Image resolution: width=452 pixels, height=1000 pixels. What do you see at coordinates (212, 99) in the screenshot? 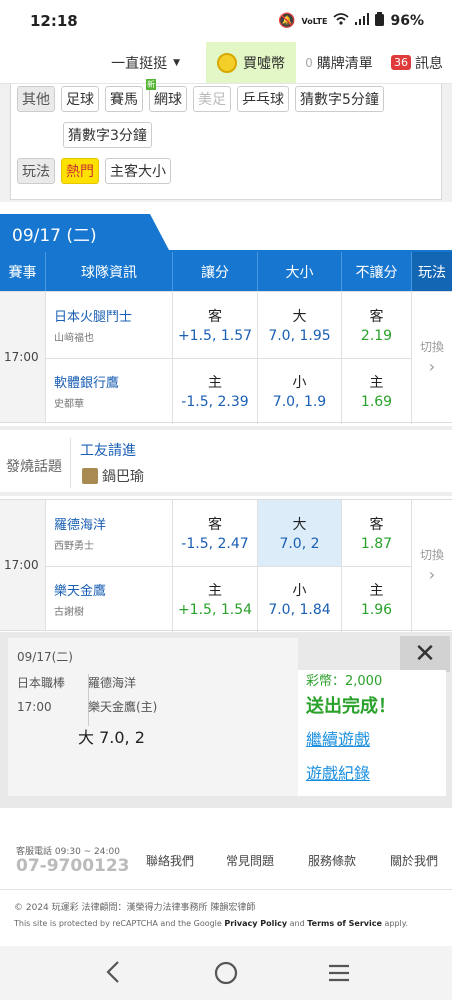
I see `filter-american-football: 美足` at bounding box center [212, 99].